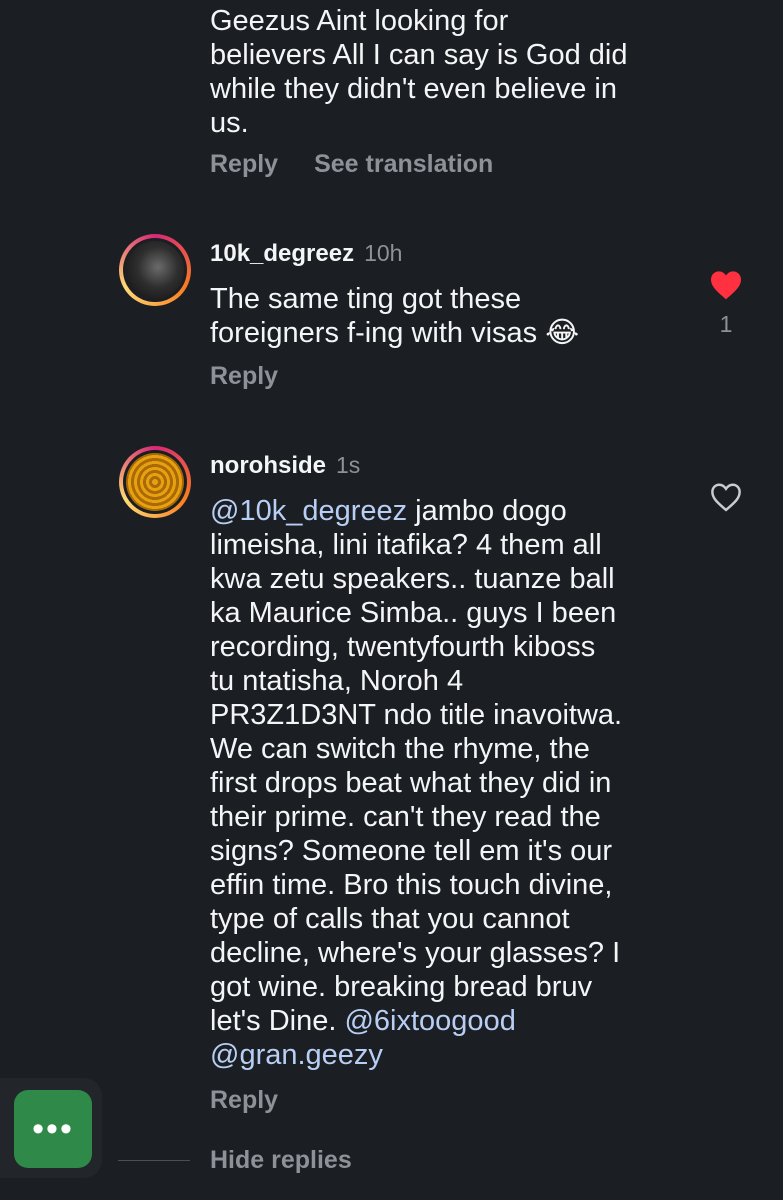  What do you see at coordinates (281, 1160) in the screenshot?
I see `hide-replies-button: Hide replies` at bounding box center [281, 1160].